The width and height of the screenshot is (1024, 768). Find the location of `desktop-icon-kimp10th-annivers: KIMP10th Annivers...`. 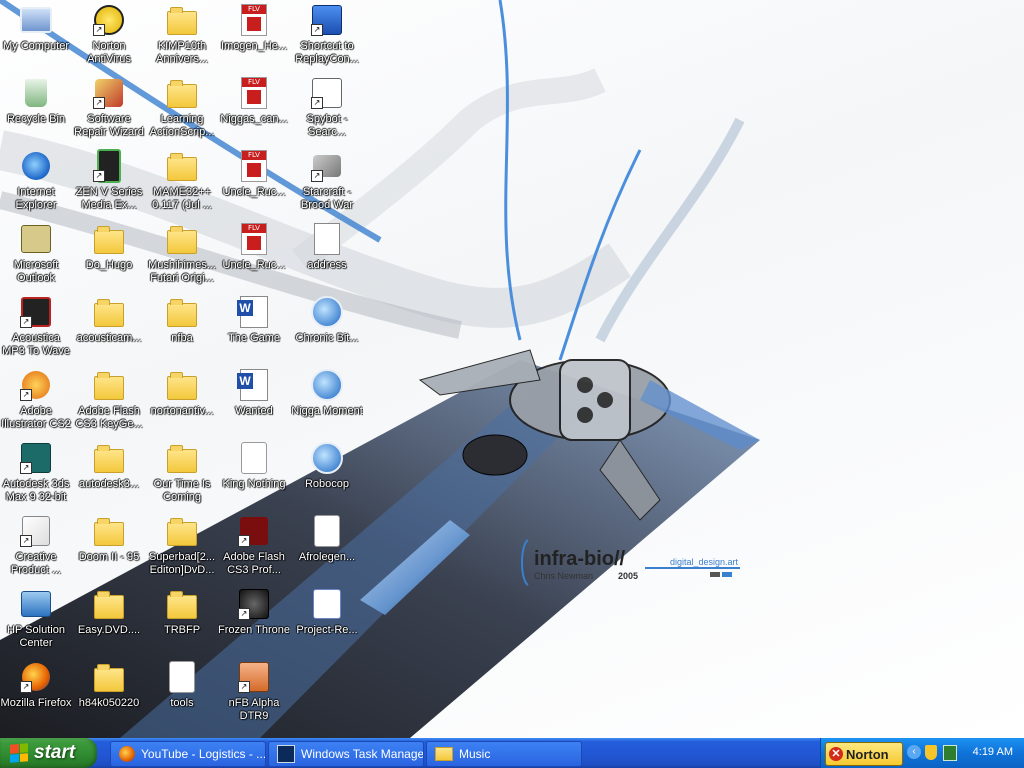

desktop-icon-kimp10th-annivers: KIMP10th Annivers... is located at coordinates (182, 36).